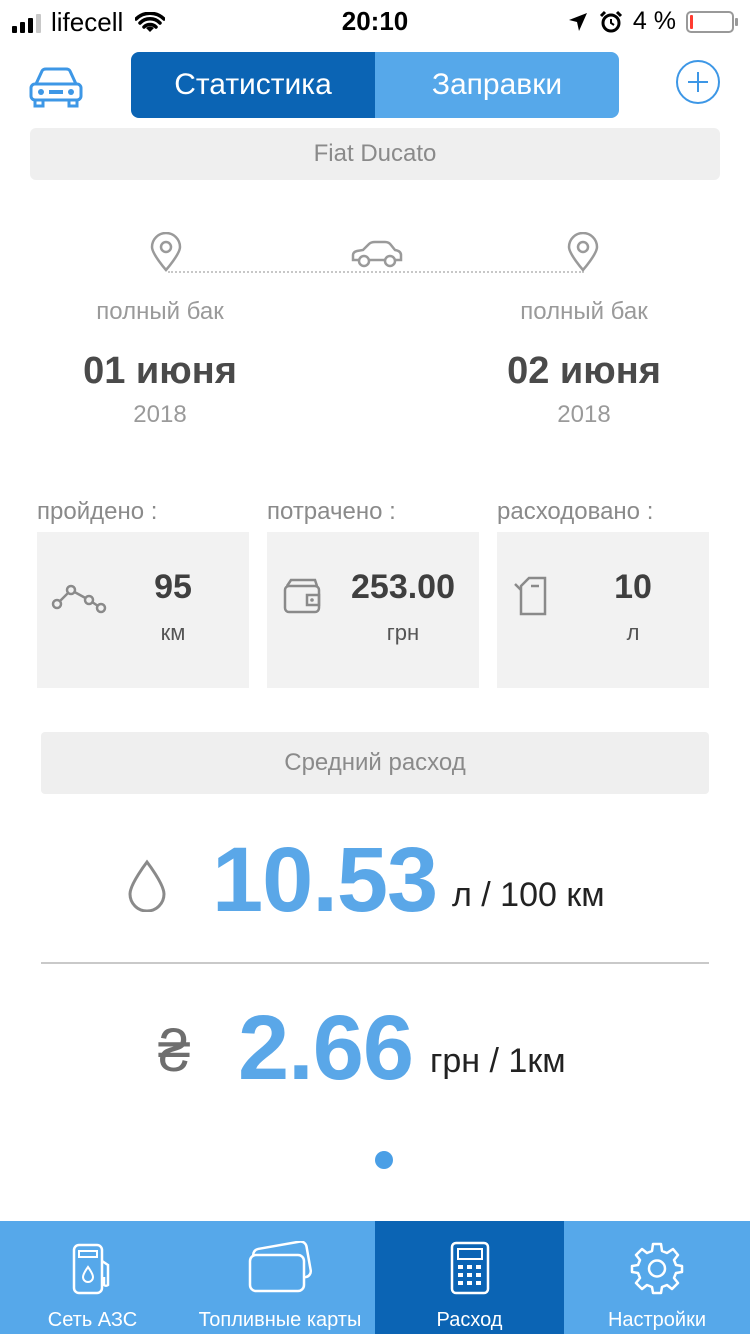 This screenshot has height=1334, width=750. I want to click on tab-gas-stations: Сеть АЗС, so click(92, 1277).